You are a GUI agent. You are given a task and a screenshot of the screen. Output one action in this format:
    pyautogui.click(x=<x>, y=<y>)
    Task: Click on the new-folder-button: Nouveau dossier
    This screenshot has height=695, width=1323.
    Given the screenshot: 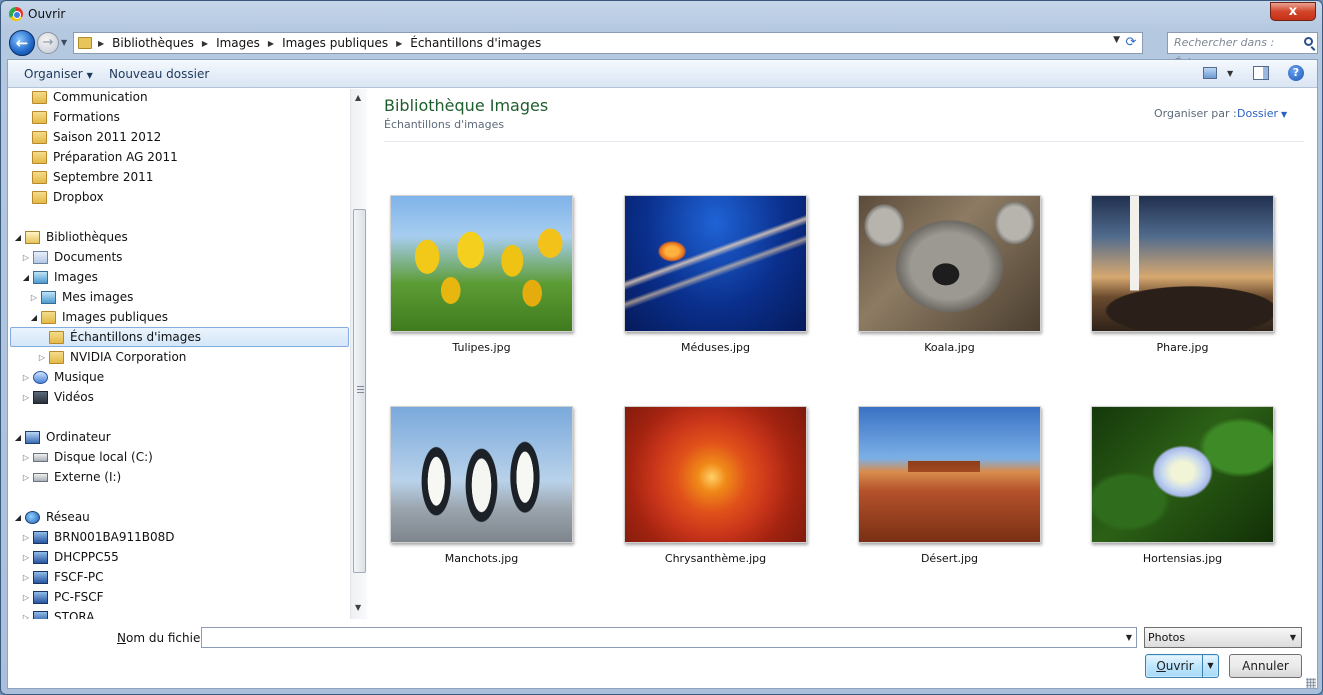 What is the action you would take?
    pyautogui.click(x=159, y=74)
    